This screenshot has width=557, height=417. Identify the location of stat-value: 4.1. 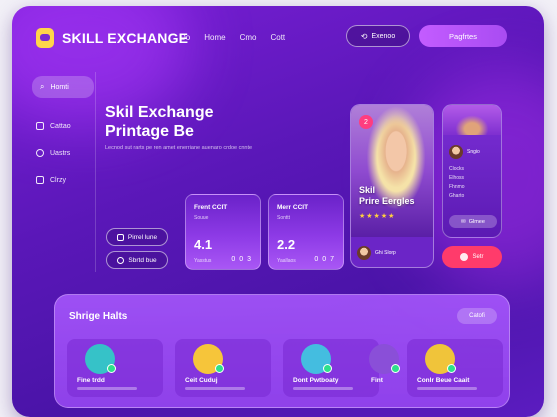
(203, 244).